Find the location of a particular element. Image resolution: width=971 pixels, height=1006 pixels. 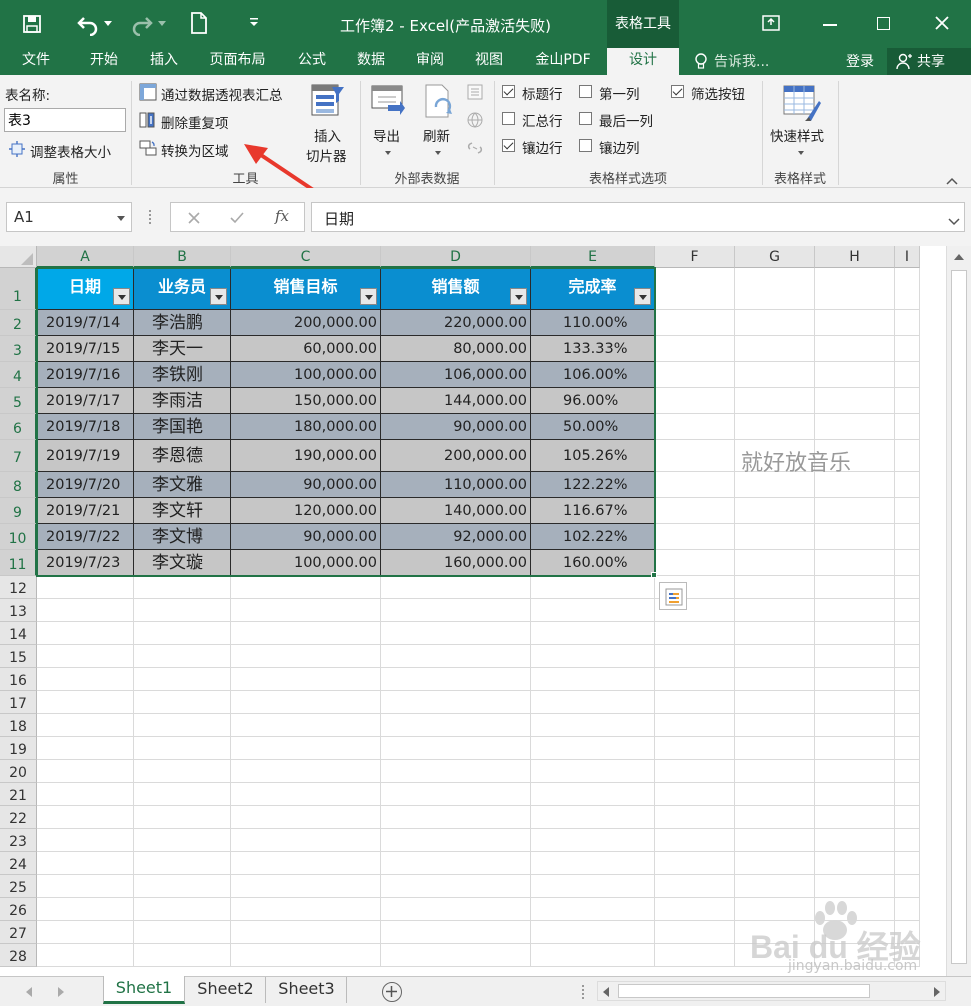

row-header-26: 26 is located at coordinates (18, 909).